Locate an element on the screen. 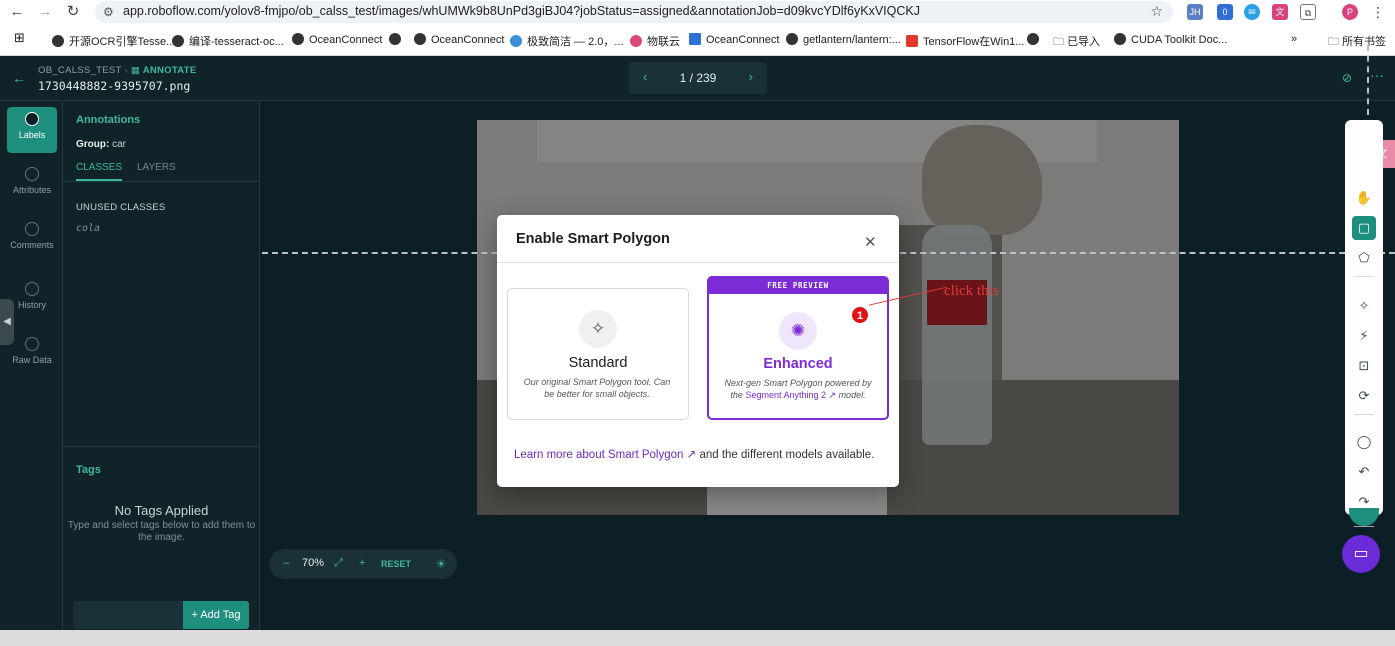  option-desc-tail: model. is located at coordinates (852, 395).